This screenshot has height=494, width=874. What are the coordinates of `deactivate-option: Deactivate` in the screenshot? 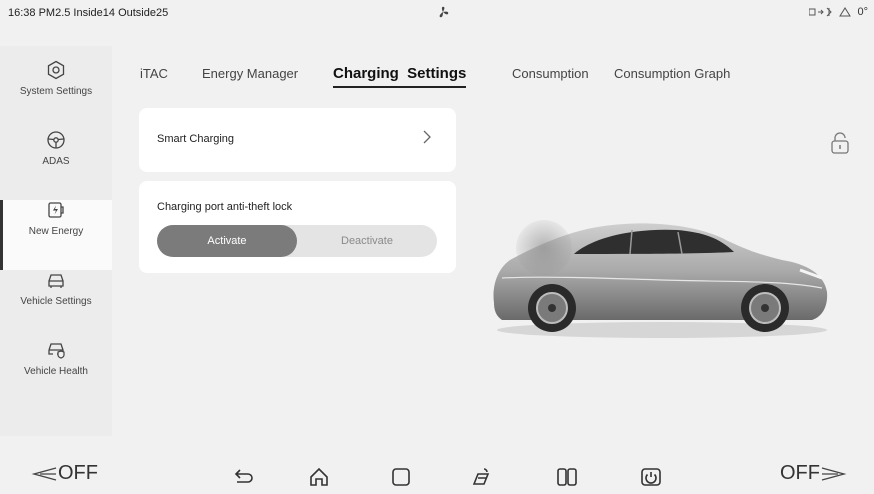 It's located at (367, 241).